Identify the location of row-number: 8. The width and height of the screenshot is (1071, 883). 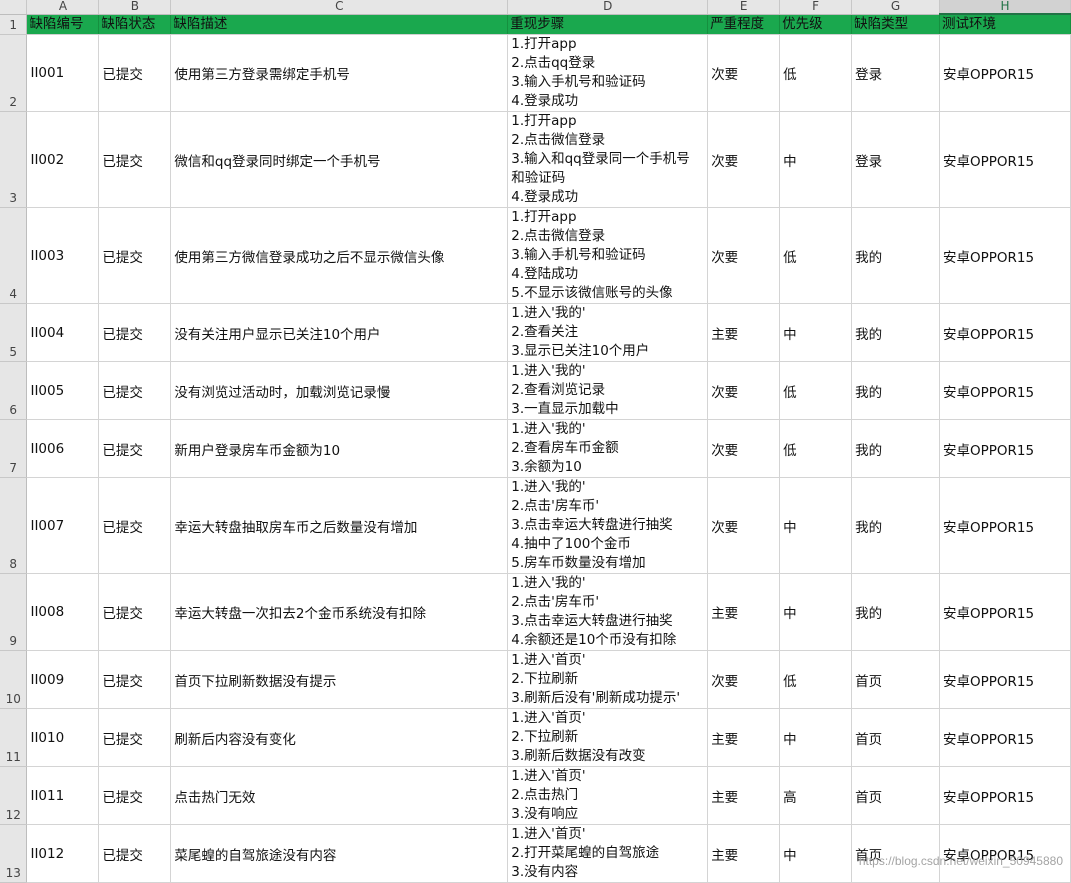
(14, 525).